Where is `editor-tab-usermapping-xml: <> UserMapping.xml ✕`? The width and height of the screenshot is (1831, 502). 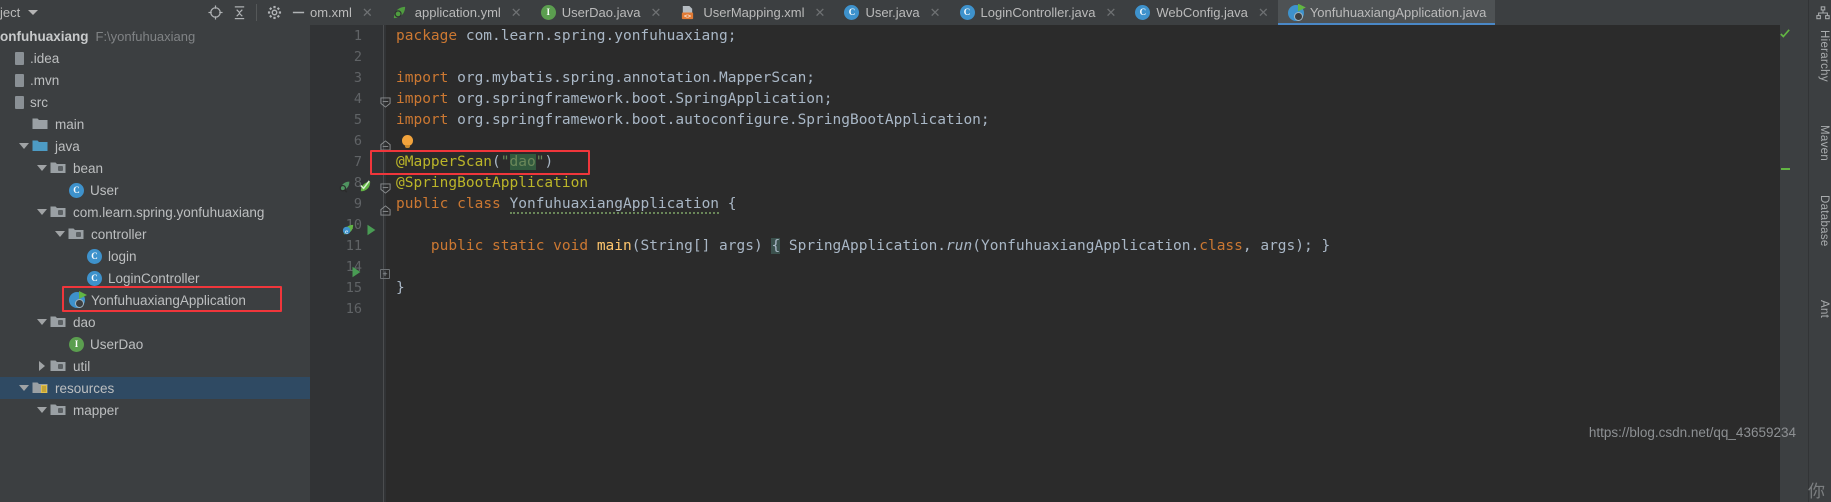
editor-tab-usermapping-xml: <> UserMapping.xml ✕ is located at coordinates (752, 12).